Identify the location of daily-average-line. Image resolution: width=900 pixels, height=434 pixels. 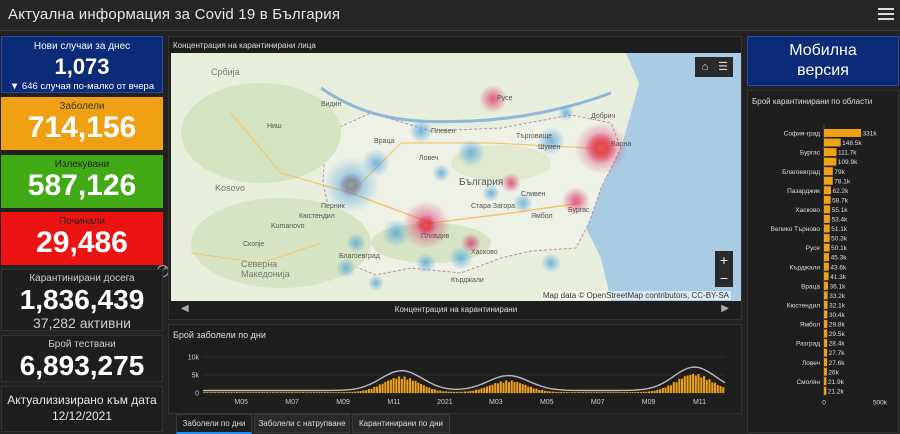
(464, 379).